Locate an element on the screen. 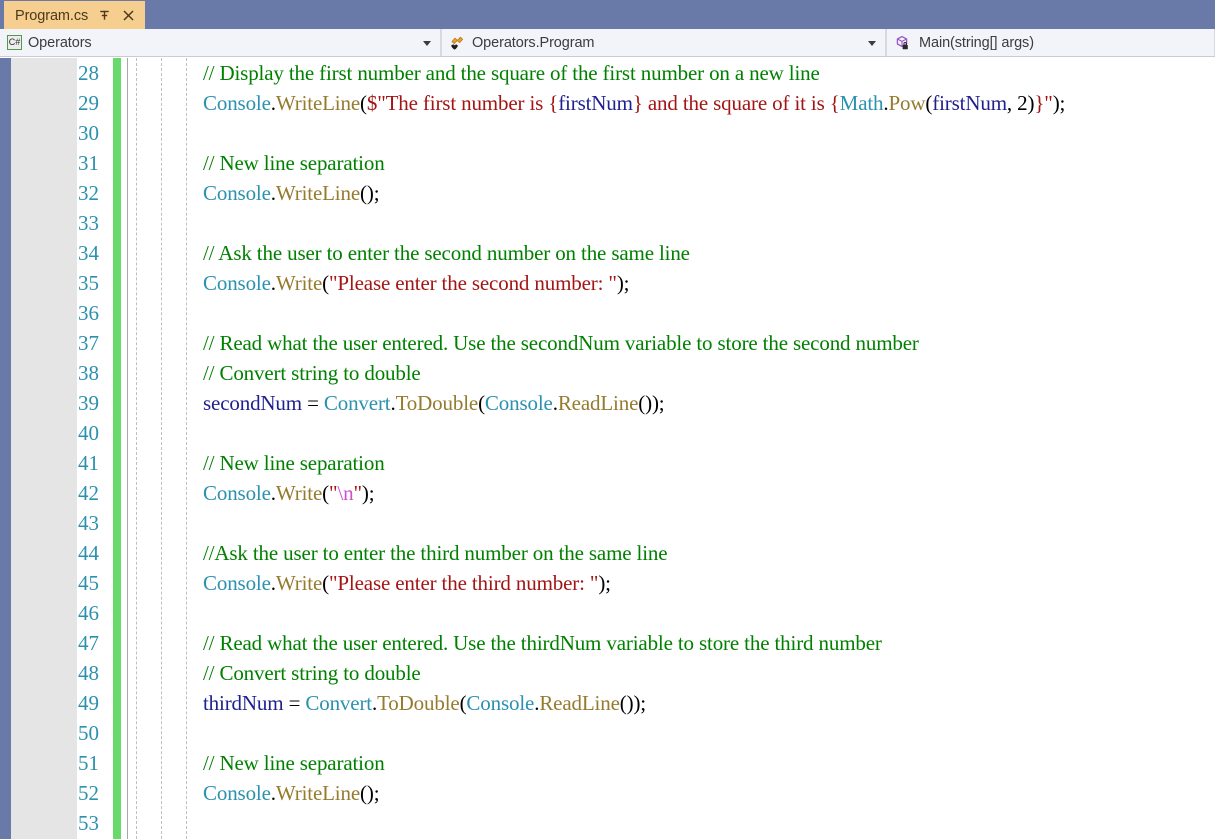  editor-tab-program-cs: Program.cs is located at coordinates (75, 15).